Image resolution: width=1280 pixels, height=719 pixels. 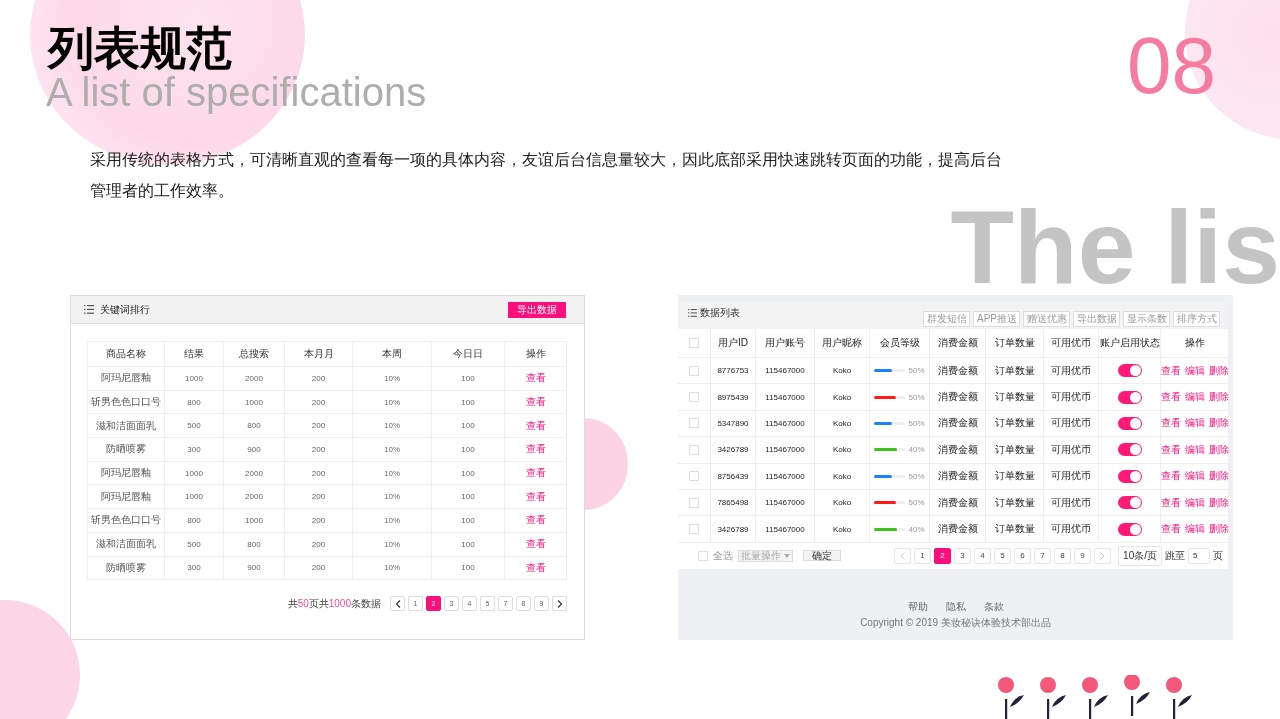 What do you see at coordinates (1140, 555) in the screenshot?
I see `page-size-dropdown: 10条/页` at bounding box center [1140, 555].